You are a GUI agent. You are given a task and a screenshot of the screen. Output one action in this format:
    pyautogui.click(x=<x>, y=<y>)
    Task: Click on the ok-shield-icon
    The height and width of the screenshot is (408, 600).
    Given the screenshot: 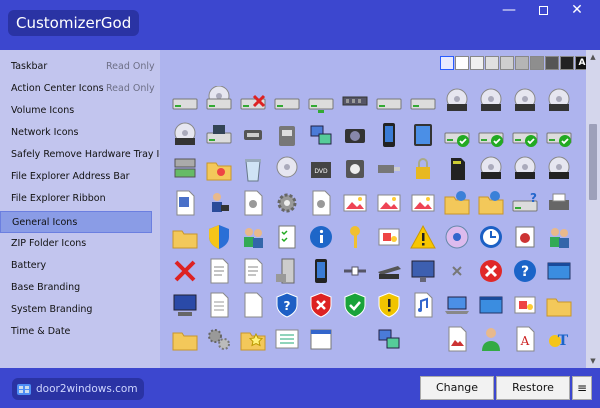 What is the action you would take?
    pyautogui.click(x=355, y=305)
    